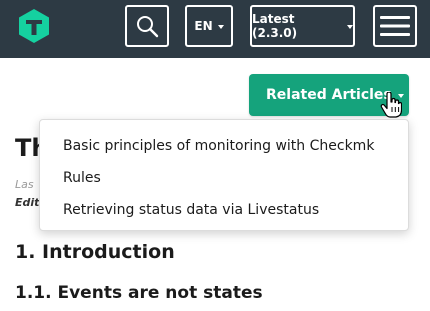 The width and height of the screenshot is (430, 311). I want to click on checkmk-logo-icon, so click(34, 26).